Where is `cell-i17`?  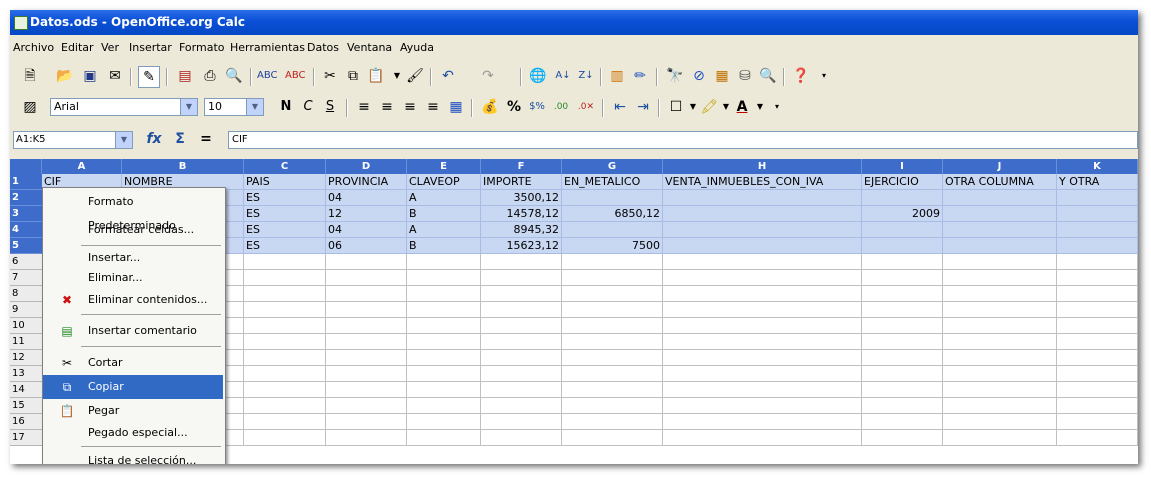 cell-i17 is located at coordinates (902, 438).